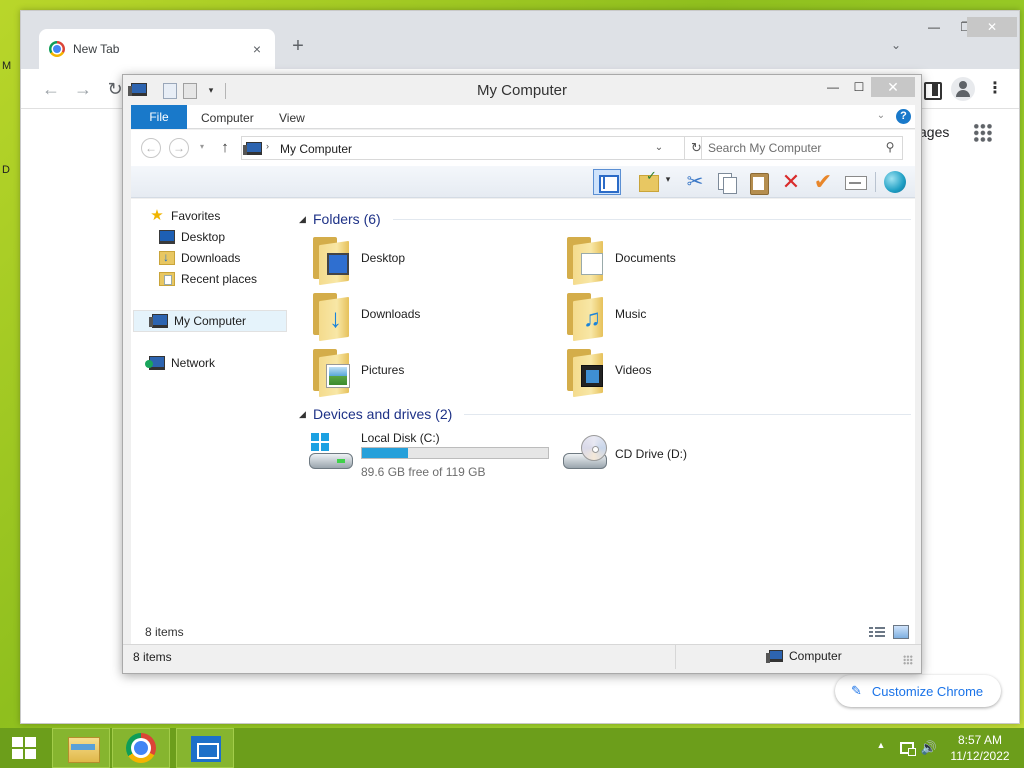  What do you see at coordinates (907, 748) in the screenshot?
I see `tray-network-icon` at bounding box center [907, 748].